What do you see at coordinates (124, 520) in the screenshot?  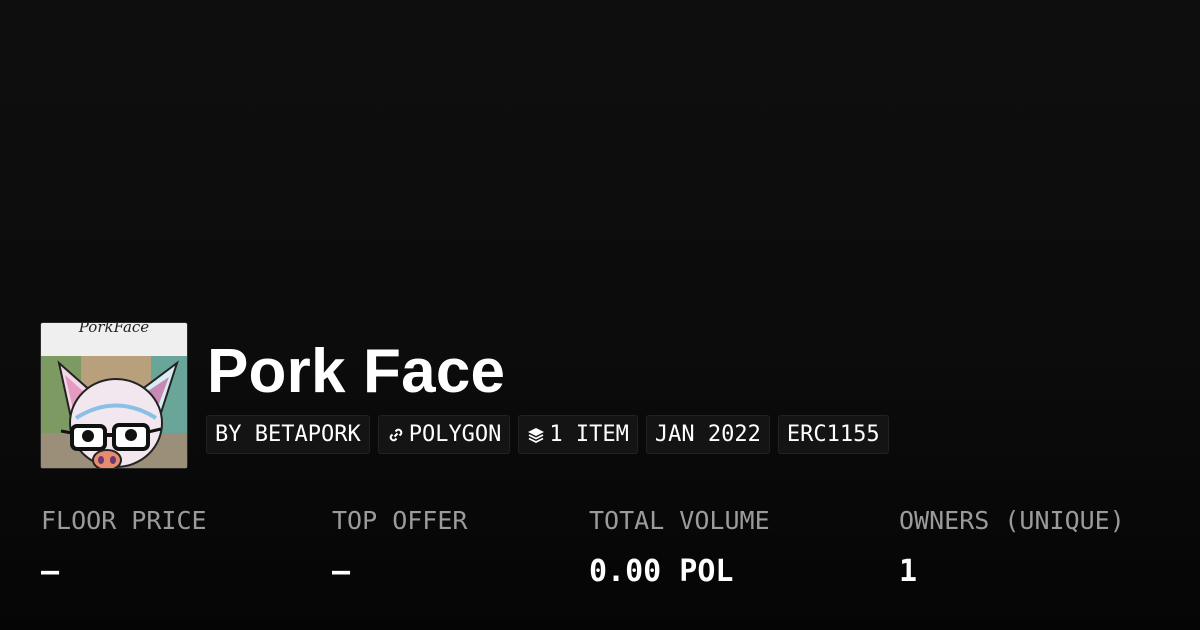 I see `floor-price-label: FLOOR PRICE` at bounding box center [124, 520].